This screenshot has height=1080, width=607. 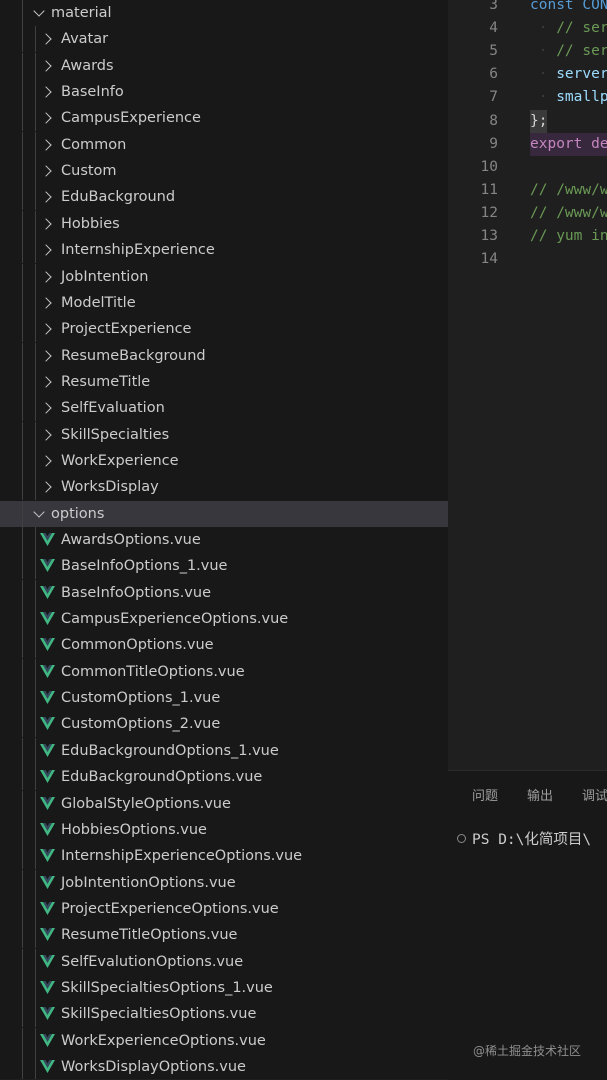 I want to click on tab-problems: 问题, so click(x=485, y=794).